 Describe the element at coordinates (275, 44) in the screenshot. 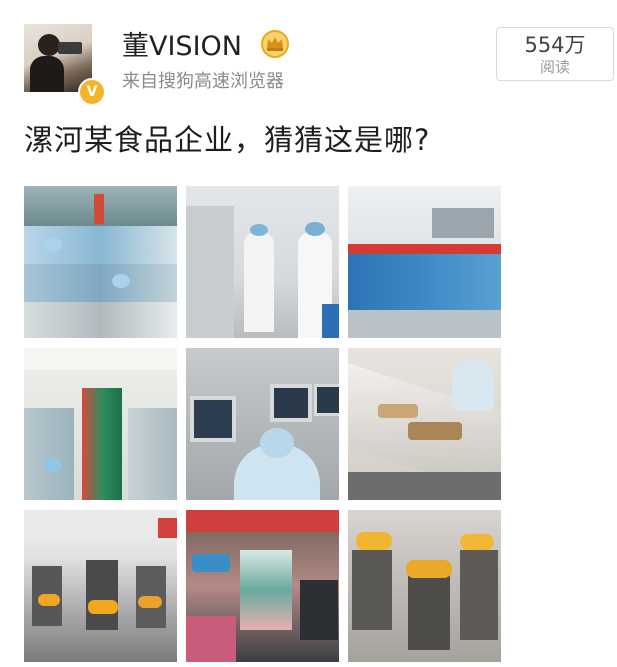

I see `crown-icon` at that location.